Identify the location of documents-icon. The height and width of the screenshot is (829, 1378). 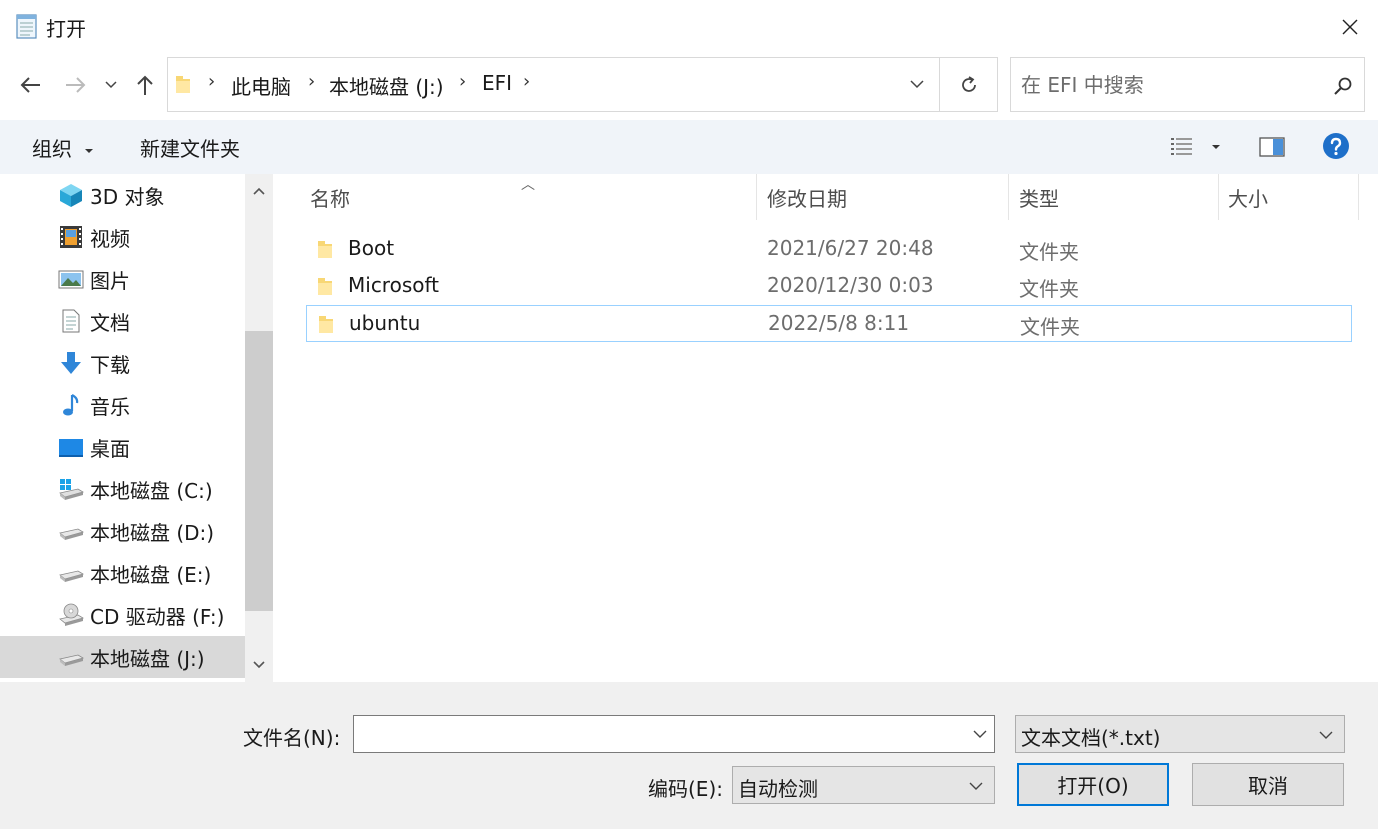
(71, 321).